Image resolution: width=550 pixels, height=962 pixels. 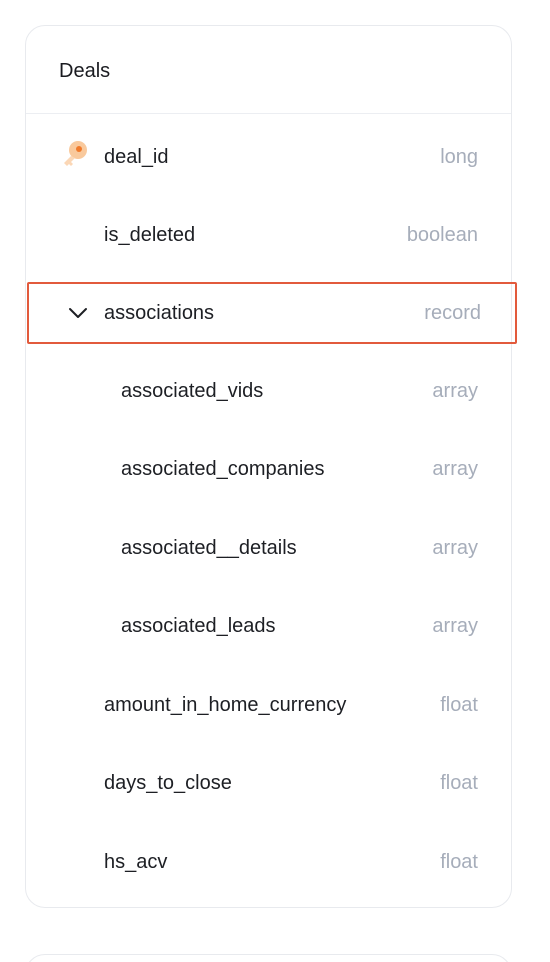 I want to click on field-name: associated_leads, so click(x=198, y=626).